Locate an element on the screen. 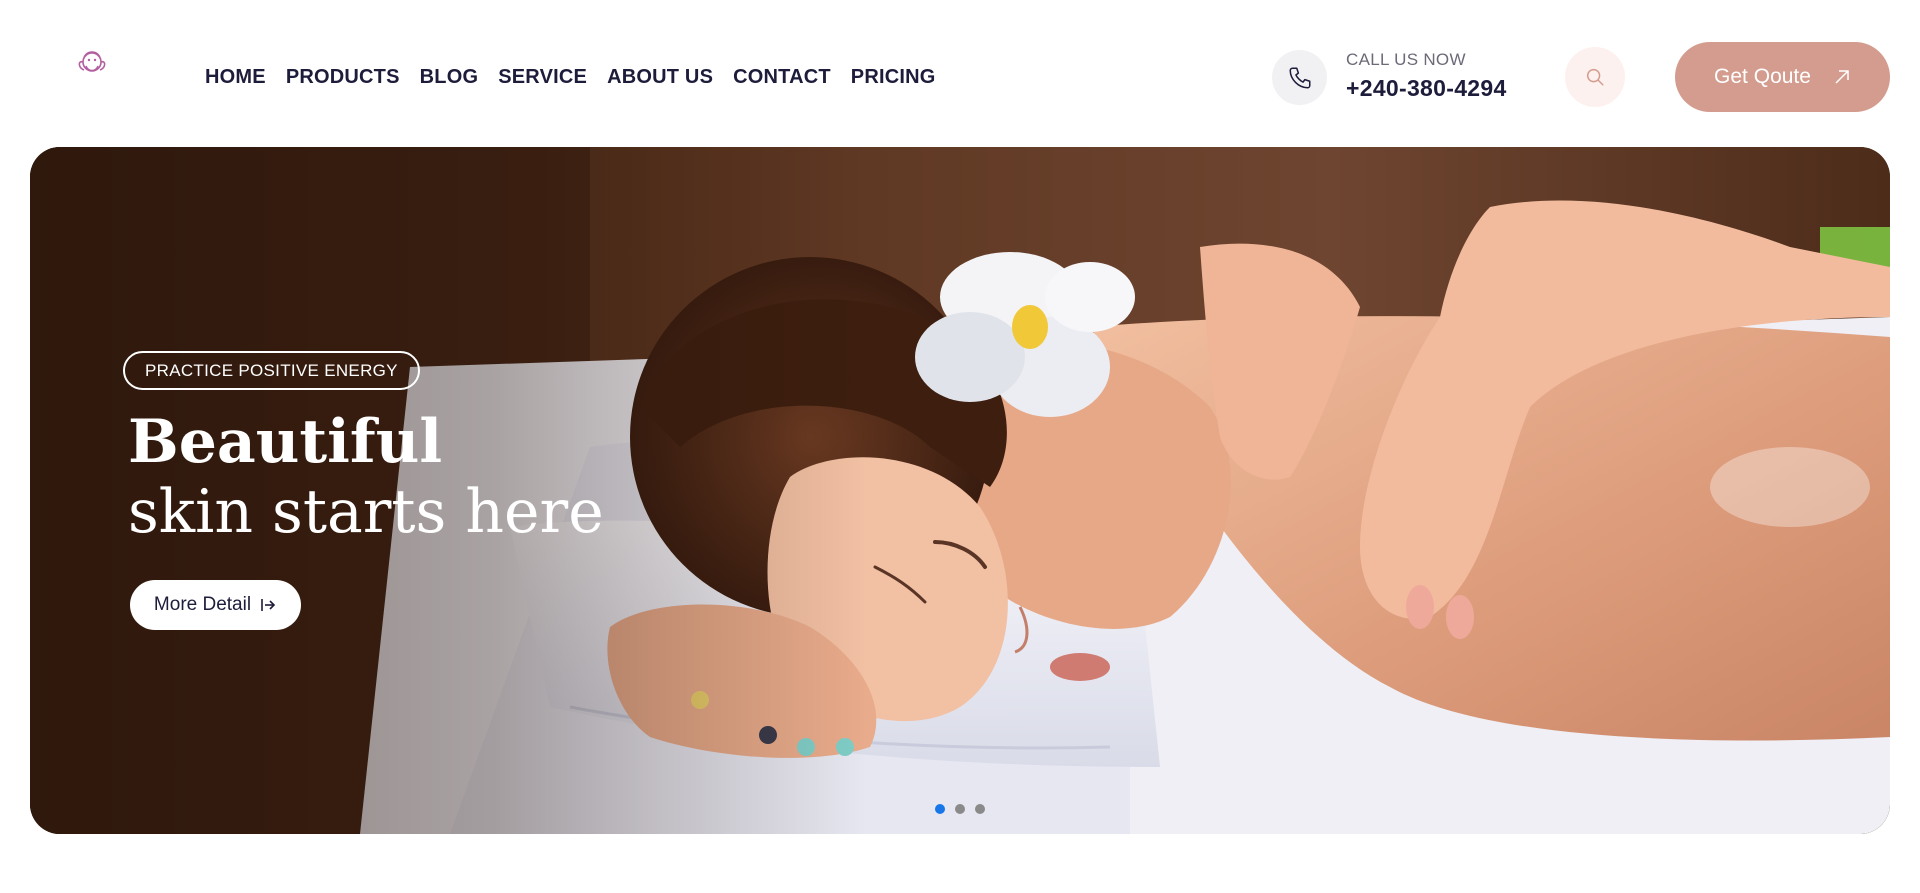  get-quote-button: Get Qoute is located at coordinates (1782, 77).